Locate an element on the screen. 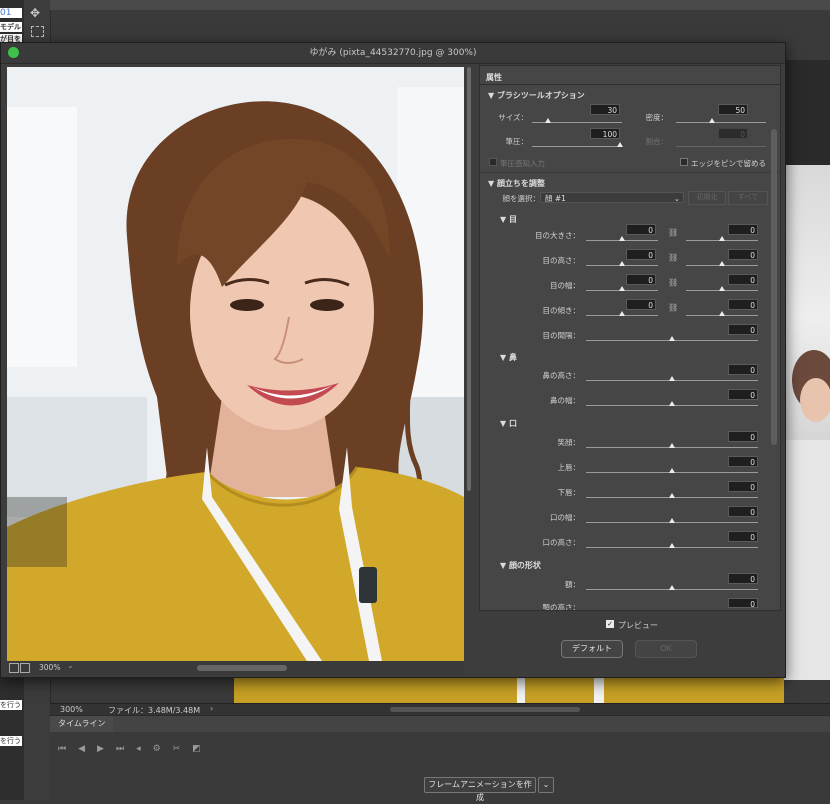 The image size is (830, 804). smile-field: 0 is located at coordinates (743, 436).